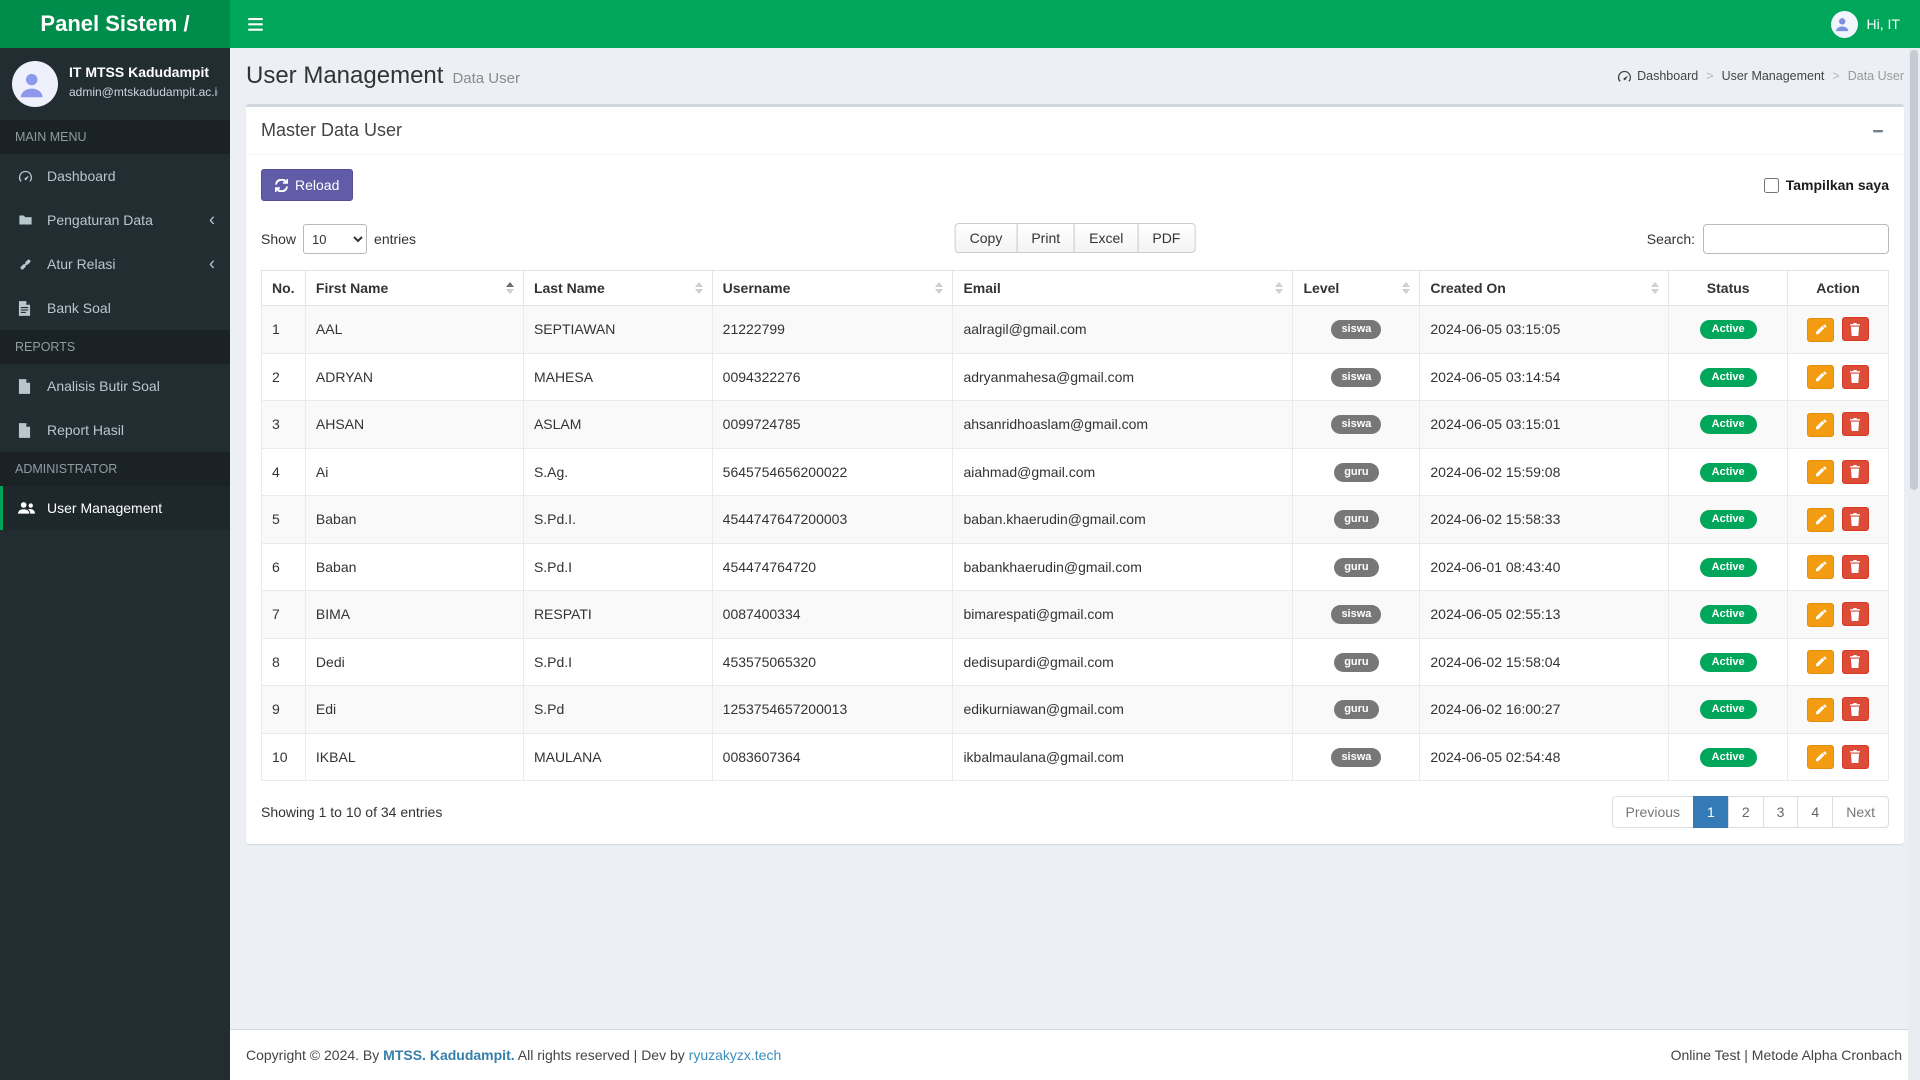 The width and height of the screenshot is (1920, 1080). I want to click on cell-username: 21222799, so click(832, 329).